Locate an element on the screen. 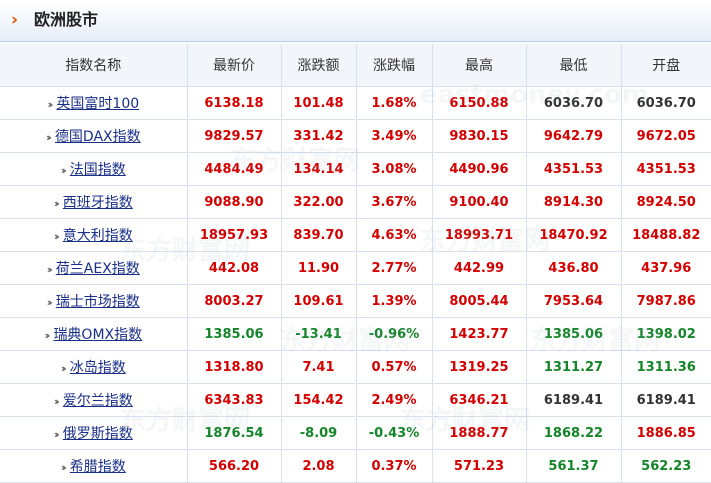 The image size is (711, 483). high-cell: 9830.15 is located at coordinates (479, 136).